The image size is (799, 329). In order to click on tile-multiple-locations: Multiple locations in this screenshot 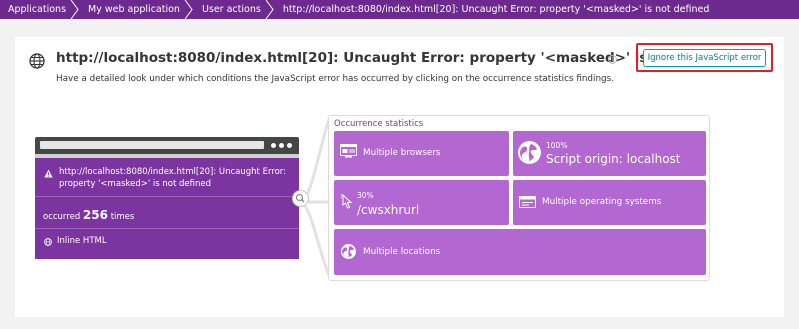, I will do `click(520, 252)`.